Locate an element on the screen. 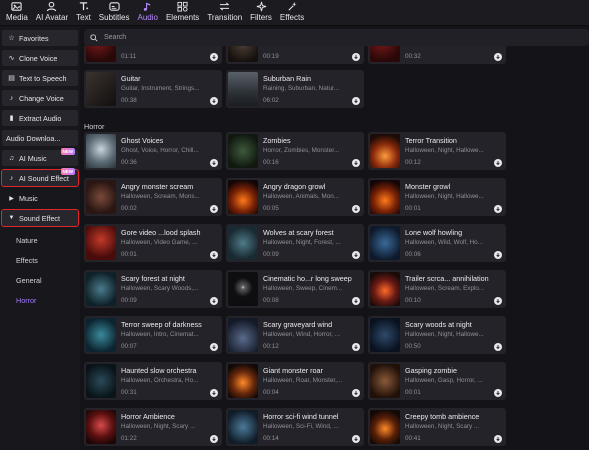 The width and height of the screenshot is (589, 450). sound-title: Ghost Voices is located at coordinates (142, 140).